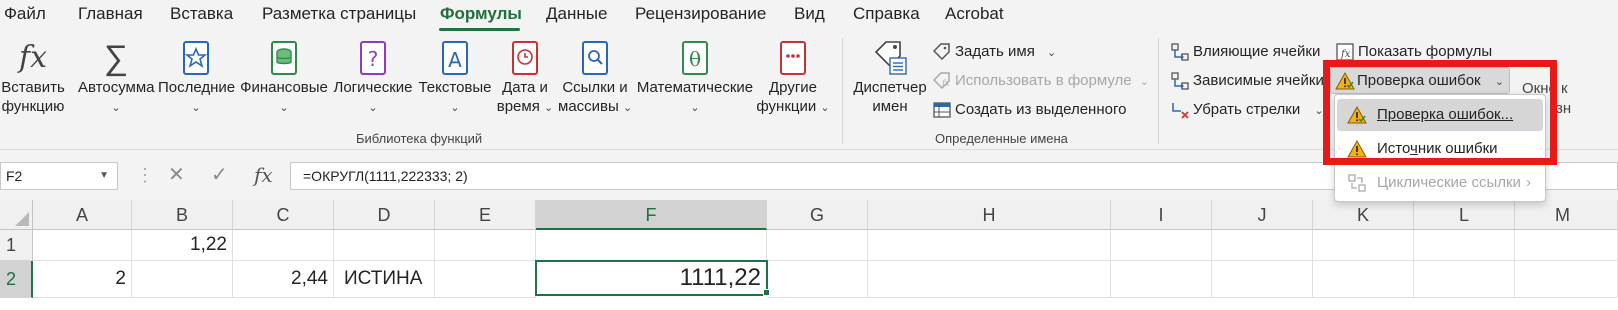  Describe the element at coordinates (974, 14) in the screenshot. I see `tab-acrobat: Acrobat` at that location.